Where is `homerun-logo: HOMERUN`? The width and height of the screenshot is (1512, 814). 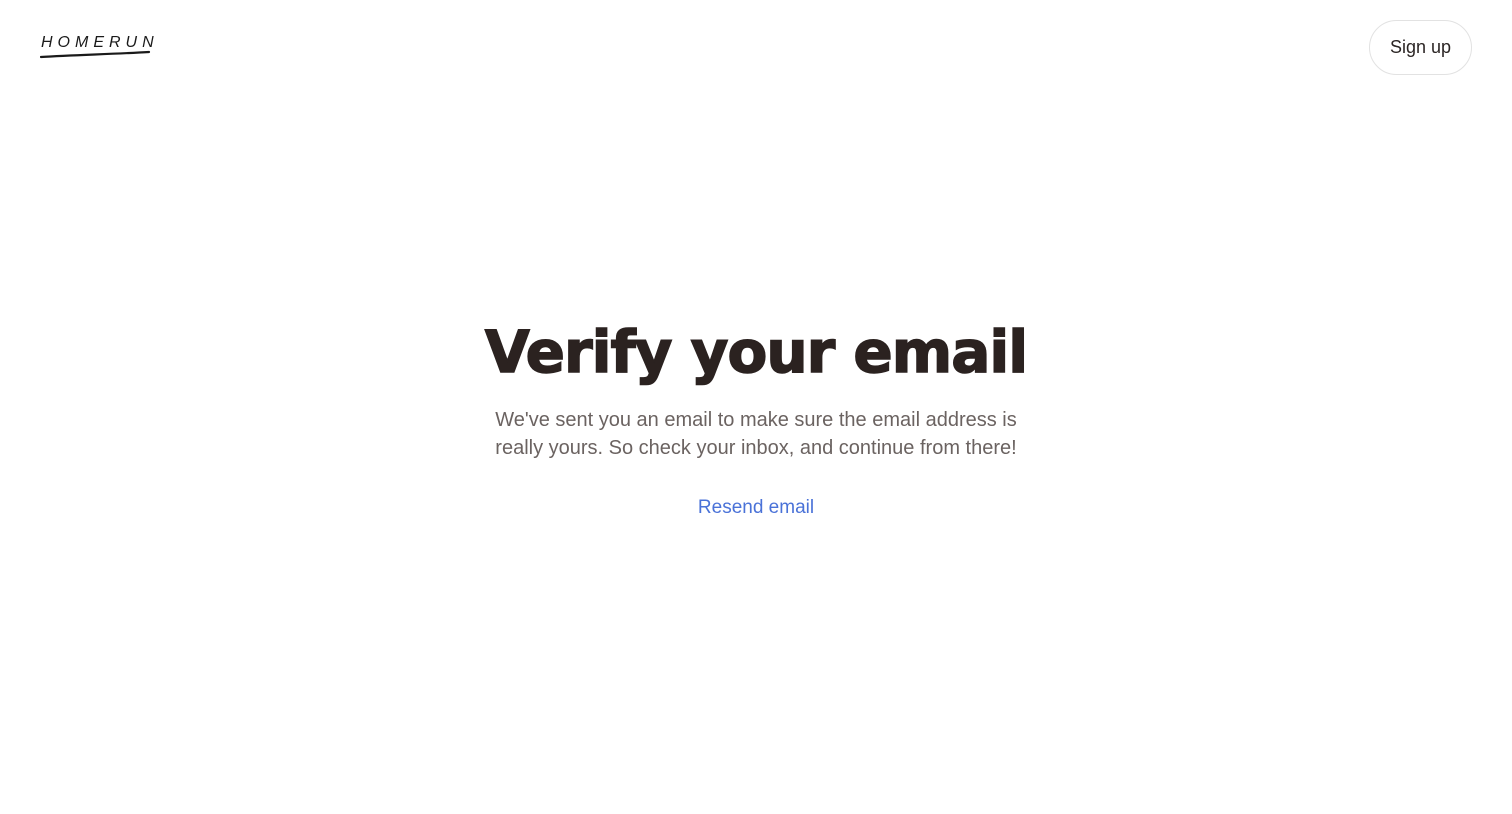
homerun-logo: HOMERUN is located at coordinates (97, 47).